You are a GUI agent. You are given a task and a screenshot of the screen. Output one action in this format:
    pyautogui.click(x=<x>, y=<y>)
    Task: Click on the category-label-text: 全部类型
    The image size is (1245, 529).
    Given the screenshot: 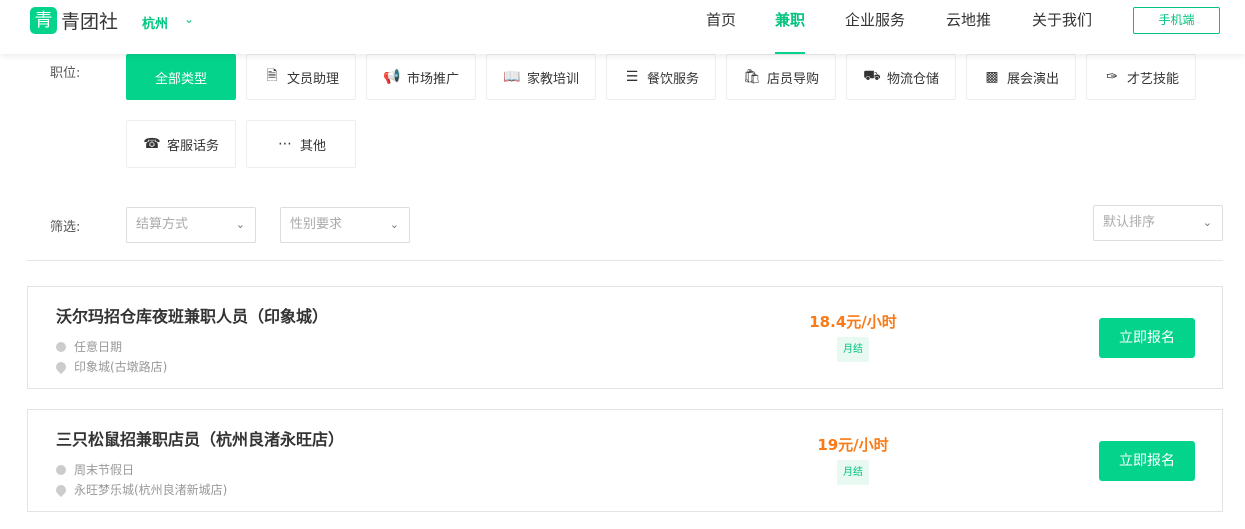 What is the action you would take?
    pyautogui.click(x=180, y=79)
    